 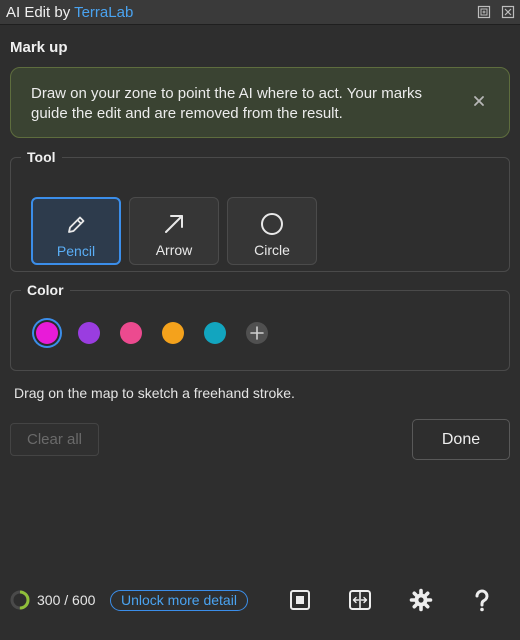 What do you see at coordinates (257, 333) in the screenshot?
I see `add-color-icon` at bounding box center [257, 333].